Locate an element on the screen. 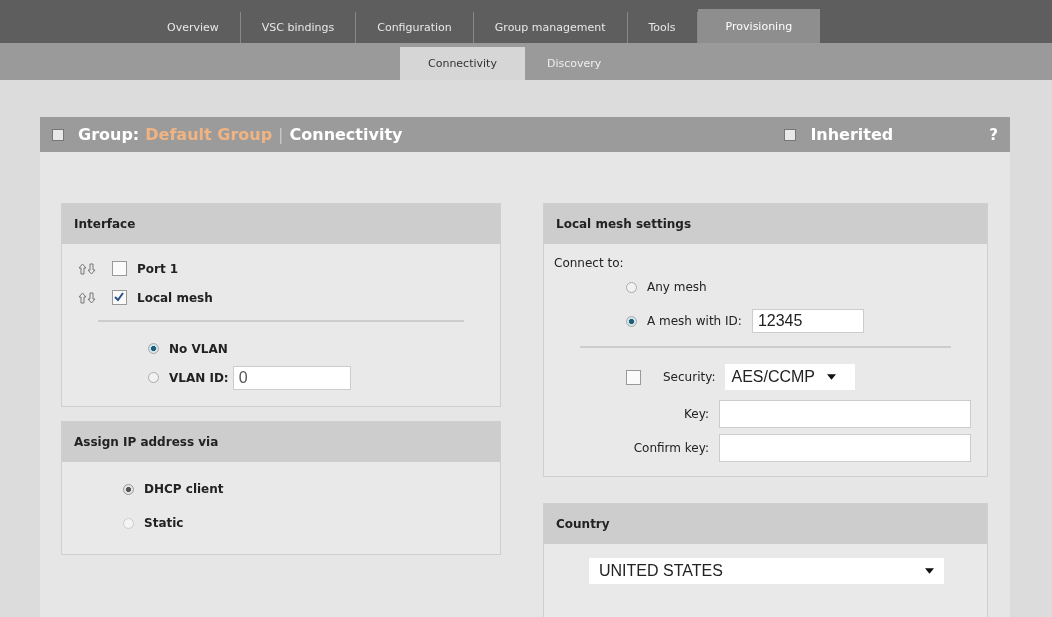 The width and height of the screenshot is (1052, 617). group-name: Default Group is located at coordinates (209, 134).